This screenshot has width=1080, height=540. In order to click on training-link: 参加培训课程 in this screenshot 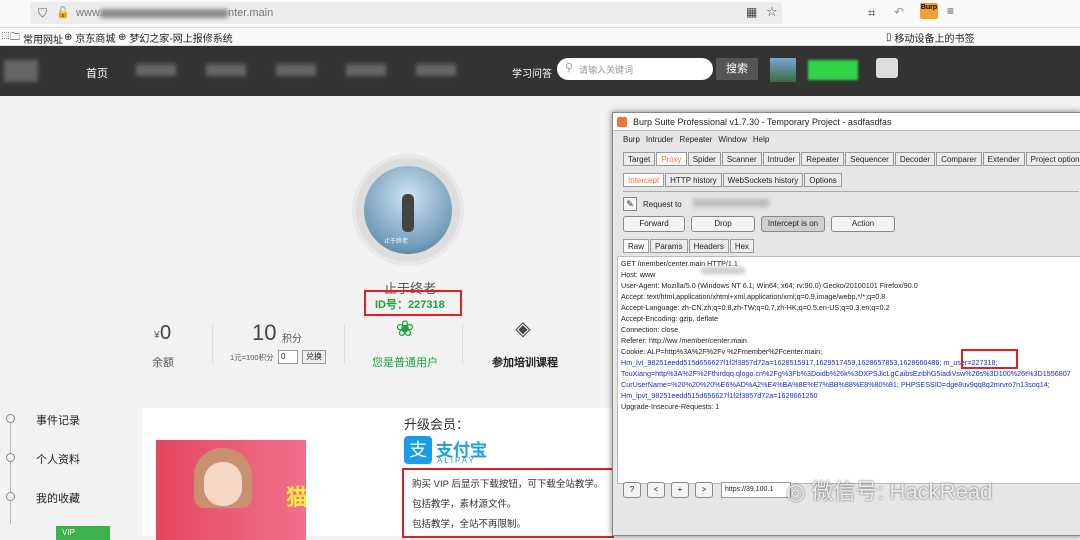, I will do `click(525, 362)`.